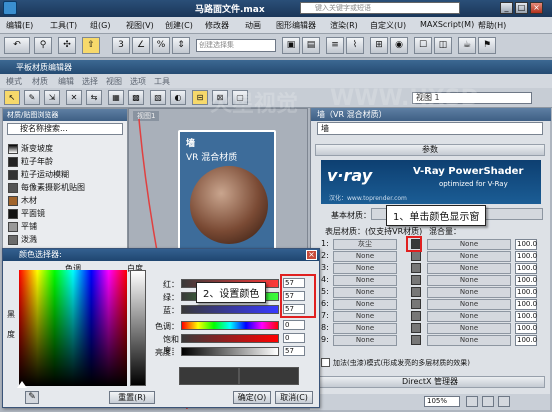 This screenshot has width=552, height=412. What do you see at coordinates (294, 325) in the screenshot?
I see `hue-spinner: 0` at bounding box center [294, 325].